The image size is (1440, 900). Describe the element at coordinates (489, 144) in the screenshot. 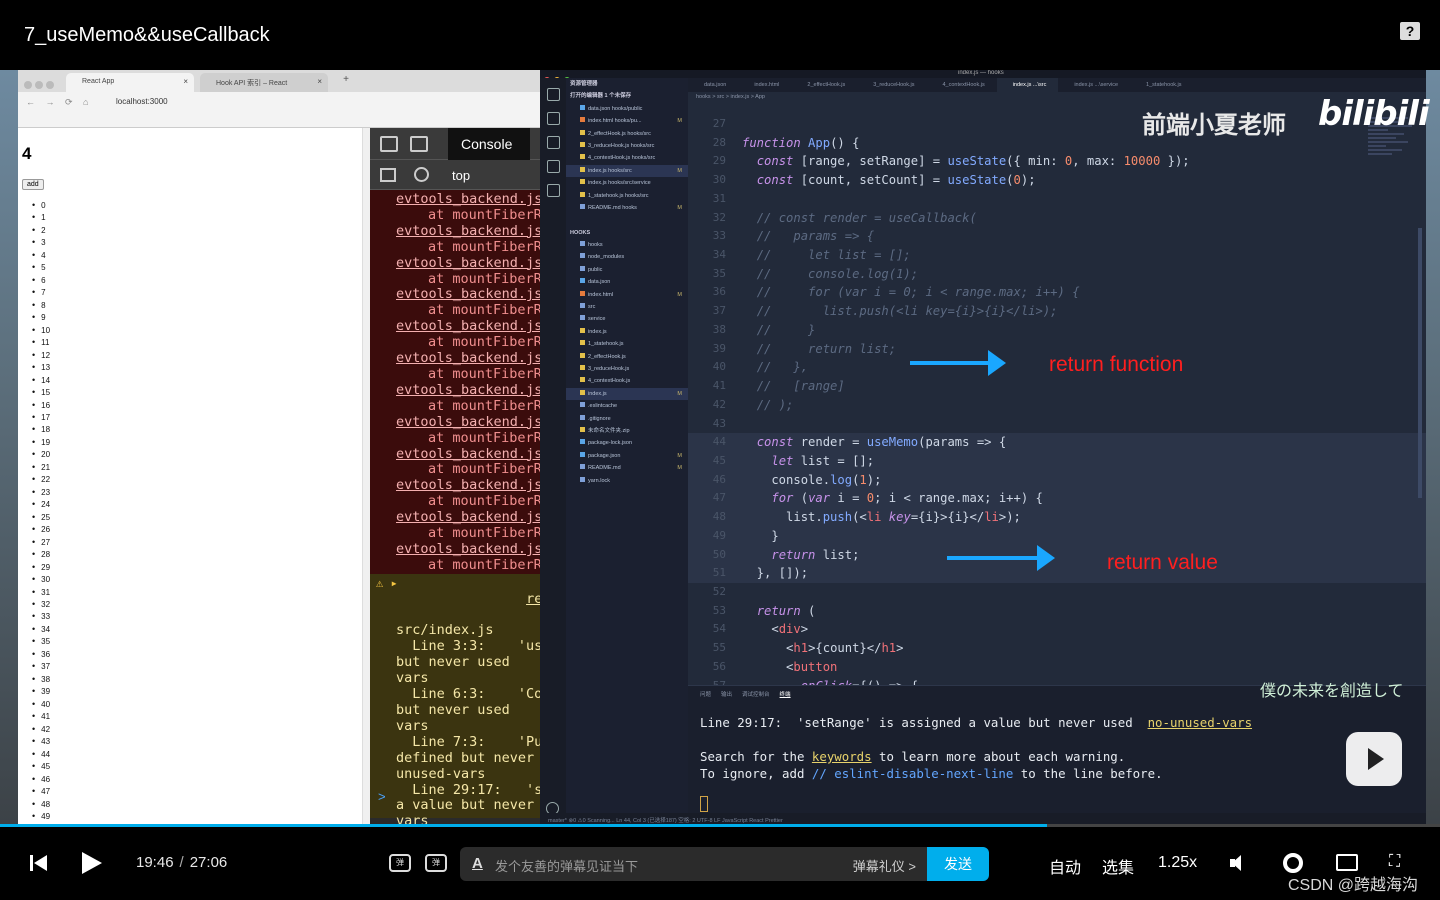

I see `tab-console: Console` at that location.